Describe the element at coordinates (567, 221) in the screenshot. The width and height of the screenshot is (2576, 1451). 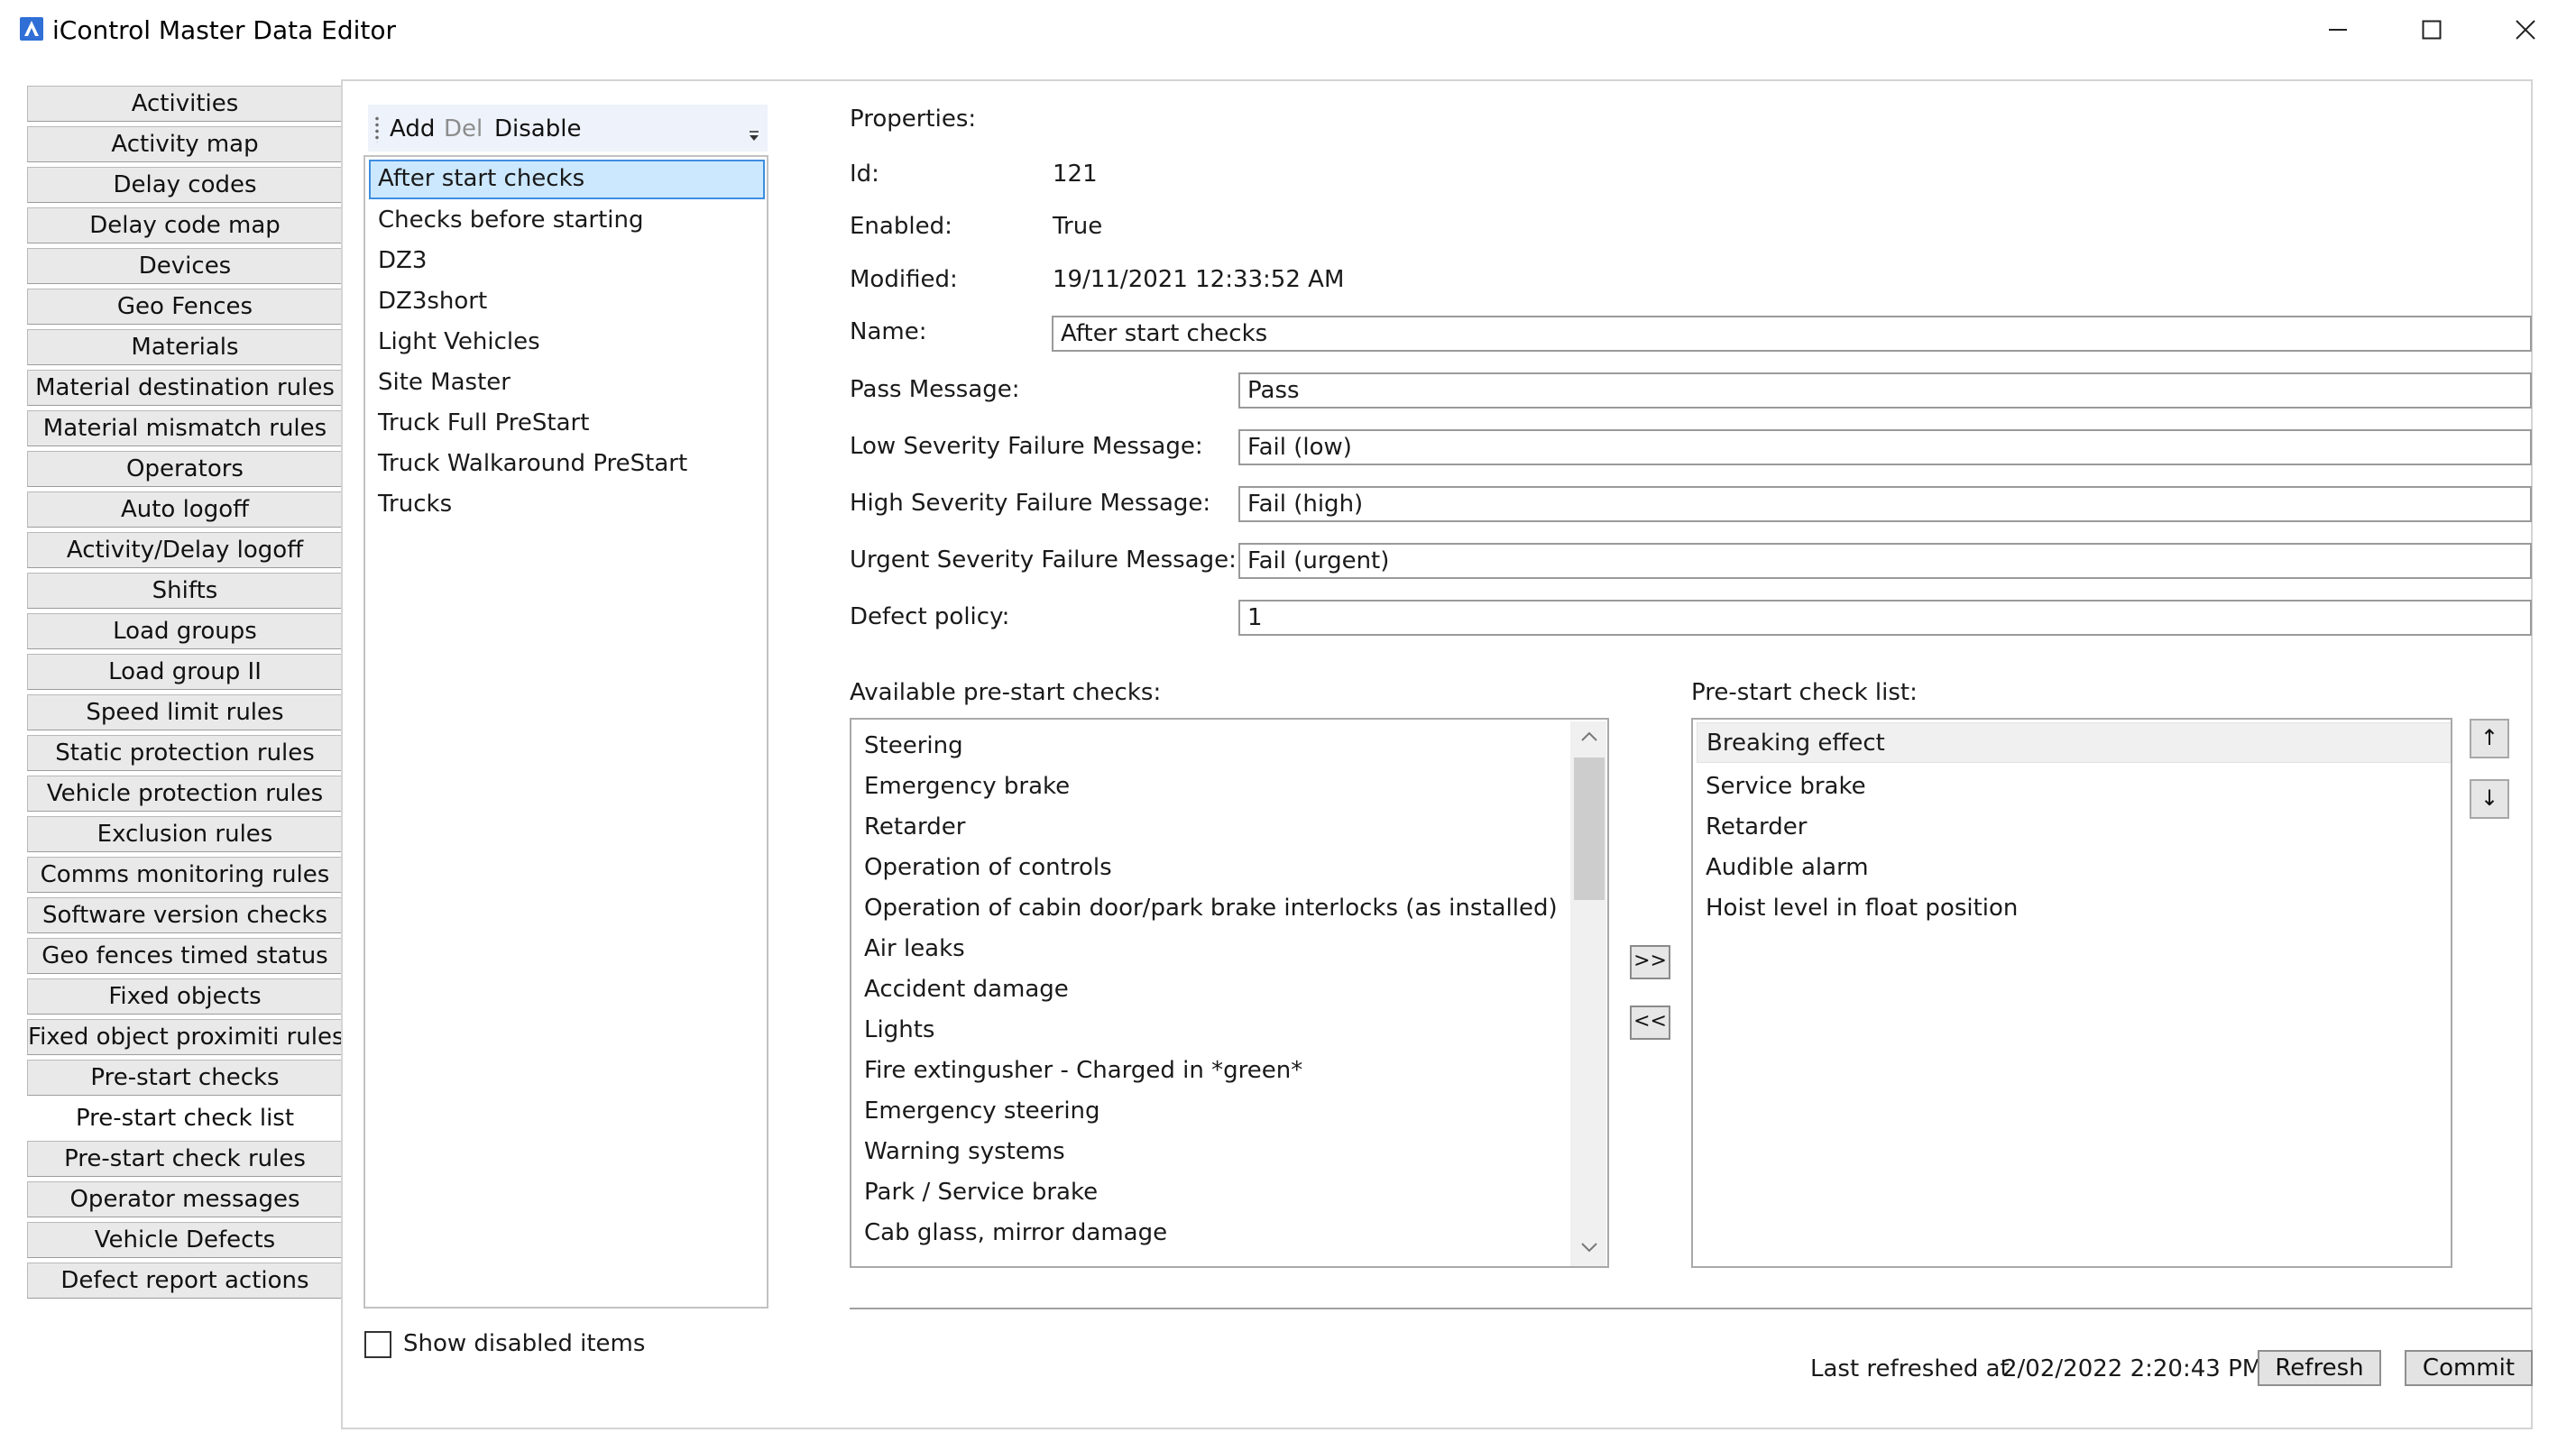
I see `list-item: Checks before starting` at that location.